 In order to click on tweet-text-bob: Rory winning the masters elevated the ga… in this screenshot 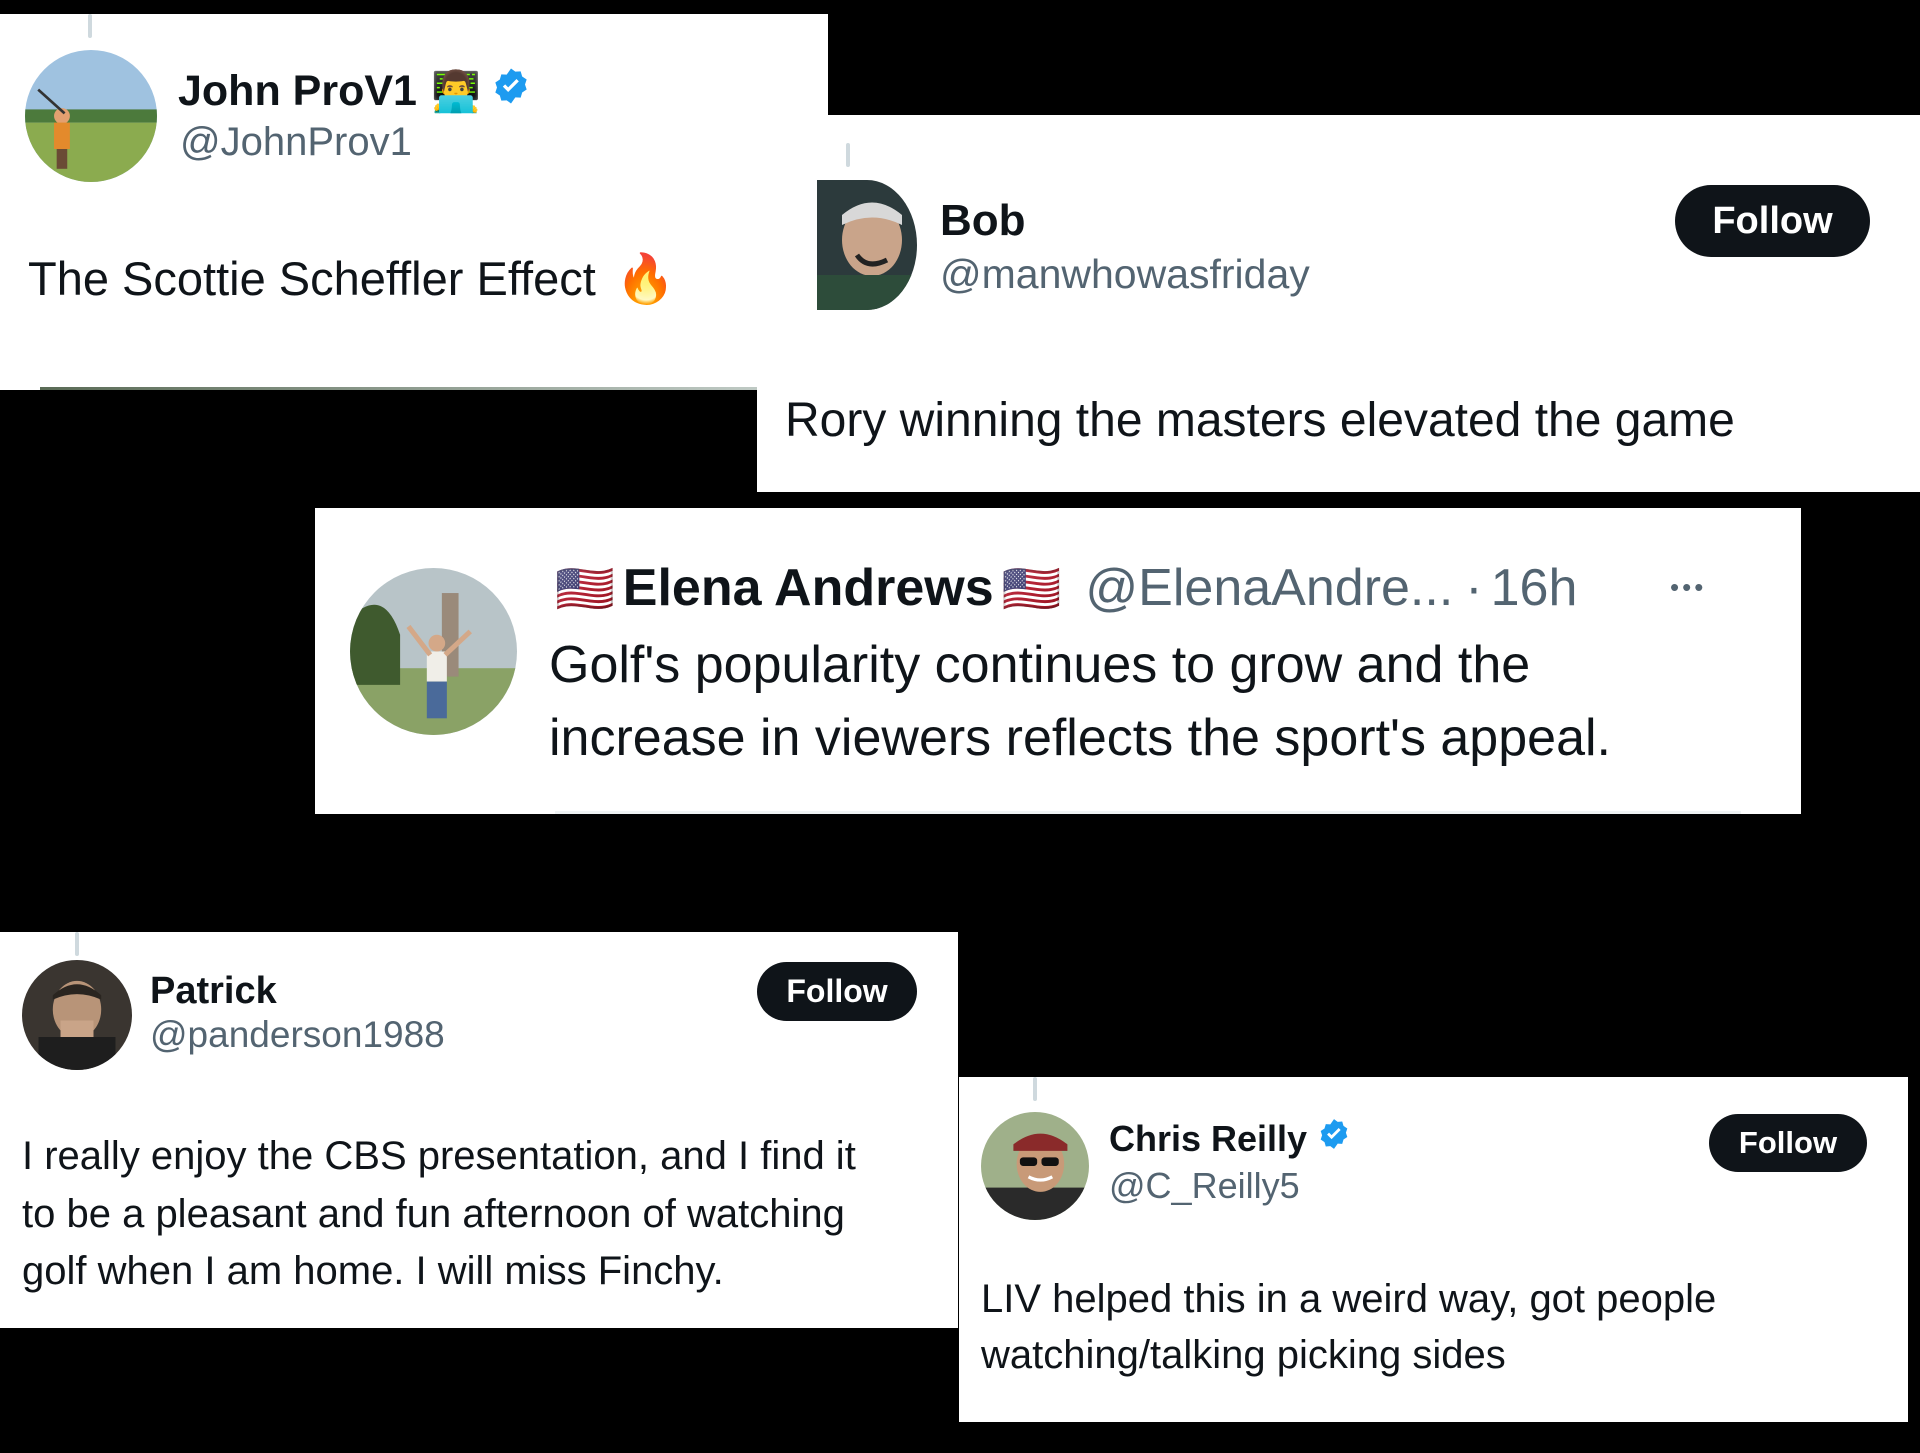, I will do `click(1260, 420)`.